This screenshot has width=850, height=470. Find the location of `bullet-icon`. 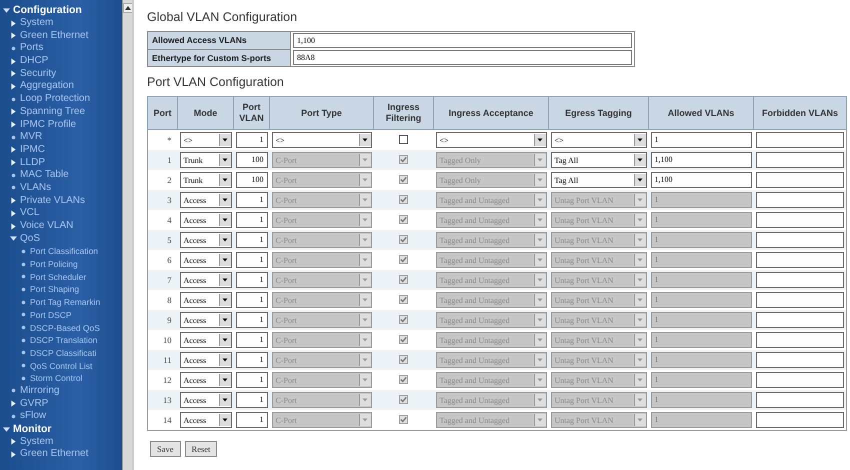

bullet-icon is located at coordinates (23, 276).